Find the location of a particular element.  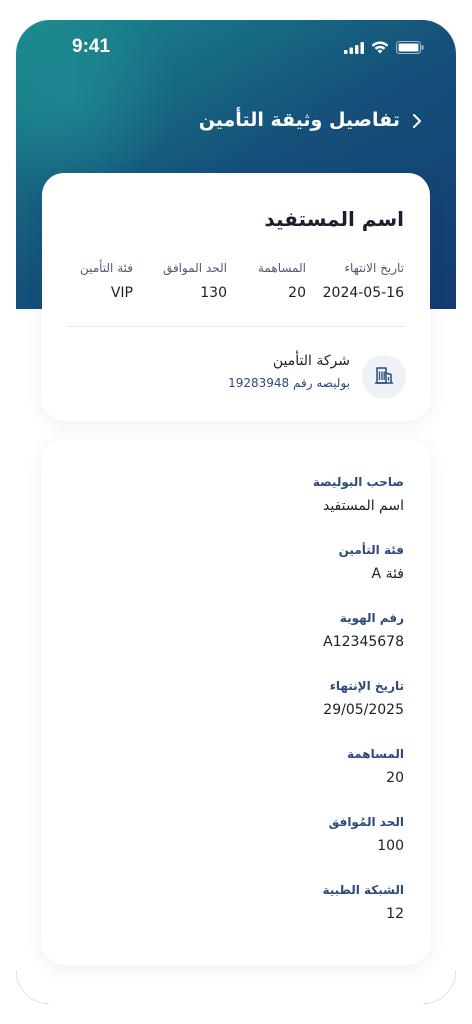

field-label: رقم الهوية is located at coordinates (371, 618).